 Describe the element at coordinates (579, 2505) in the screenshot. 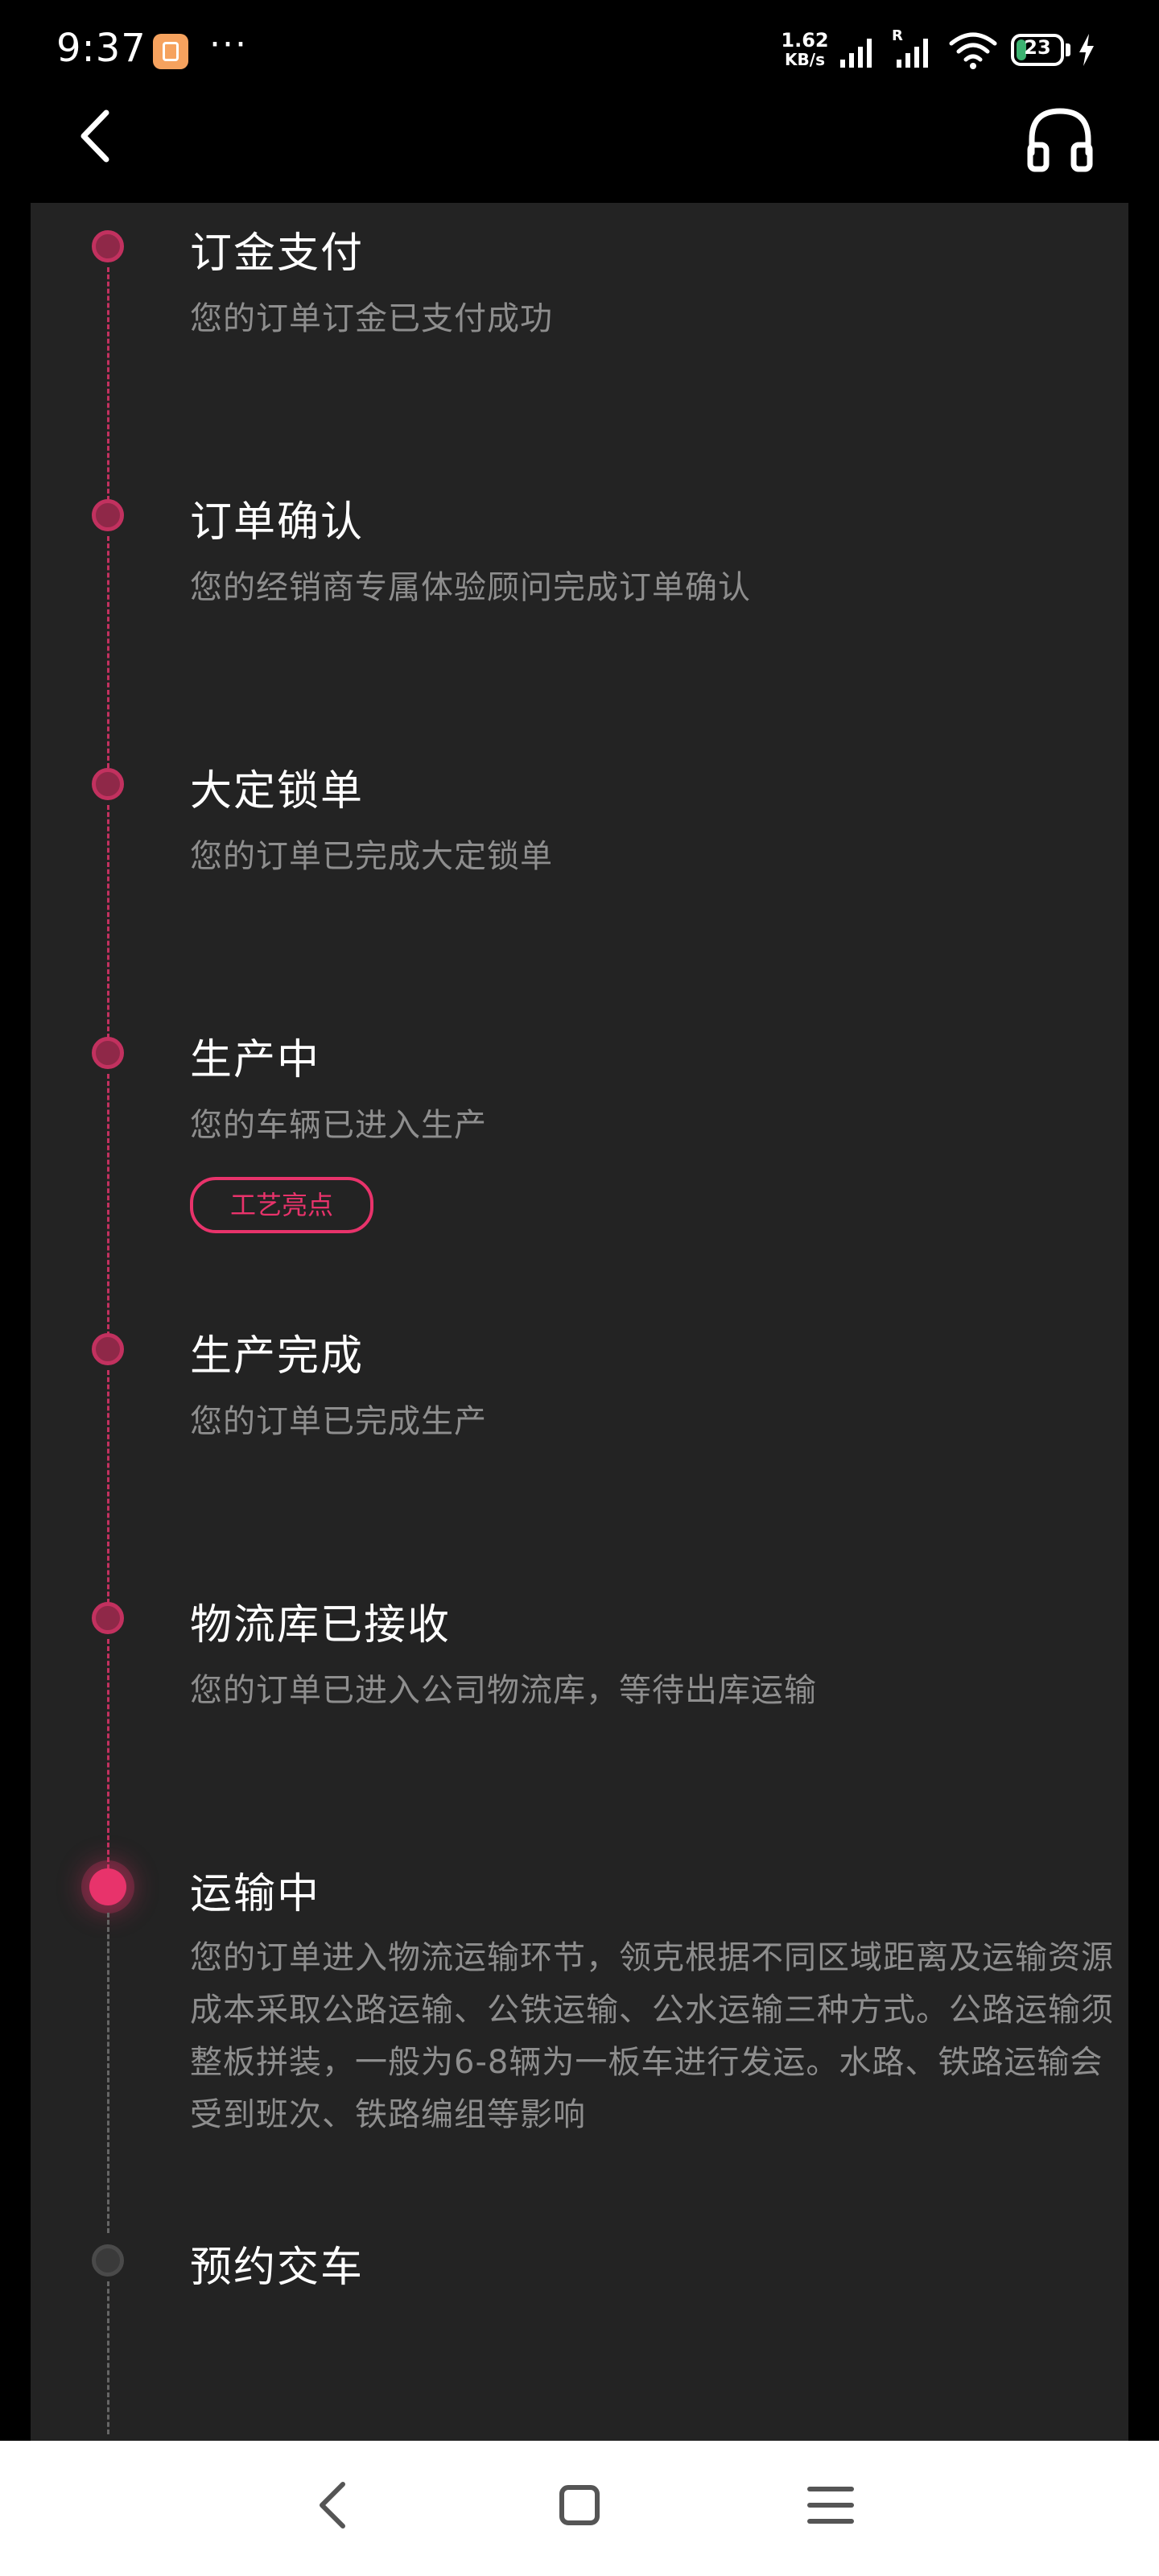

I see `nav-home-icon` at that location.